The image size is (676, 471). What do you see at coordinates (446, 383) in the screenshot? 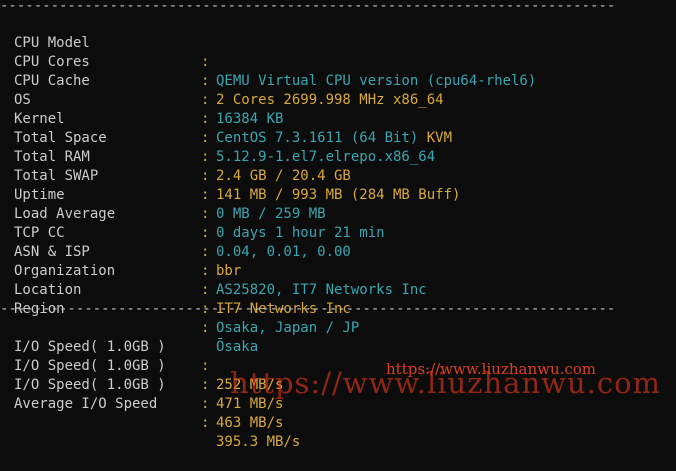
I see `watermark-large: https://www.liuzhanwu.com` at bounding box center [446, 383].